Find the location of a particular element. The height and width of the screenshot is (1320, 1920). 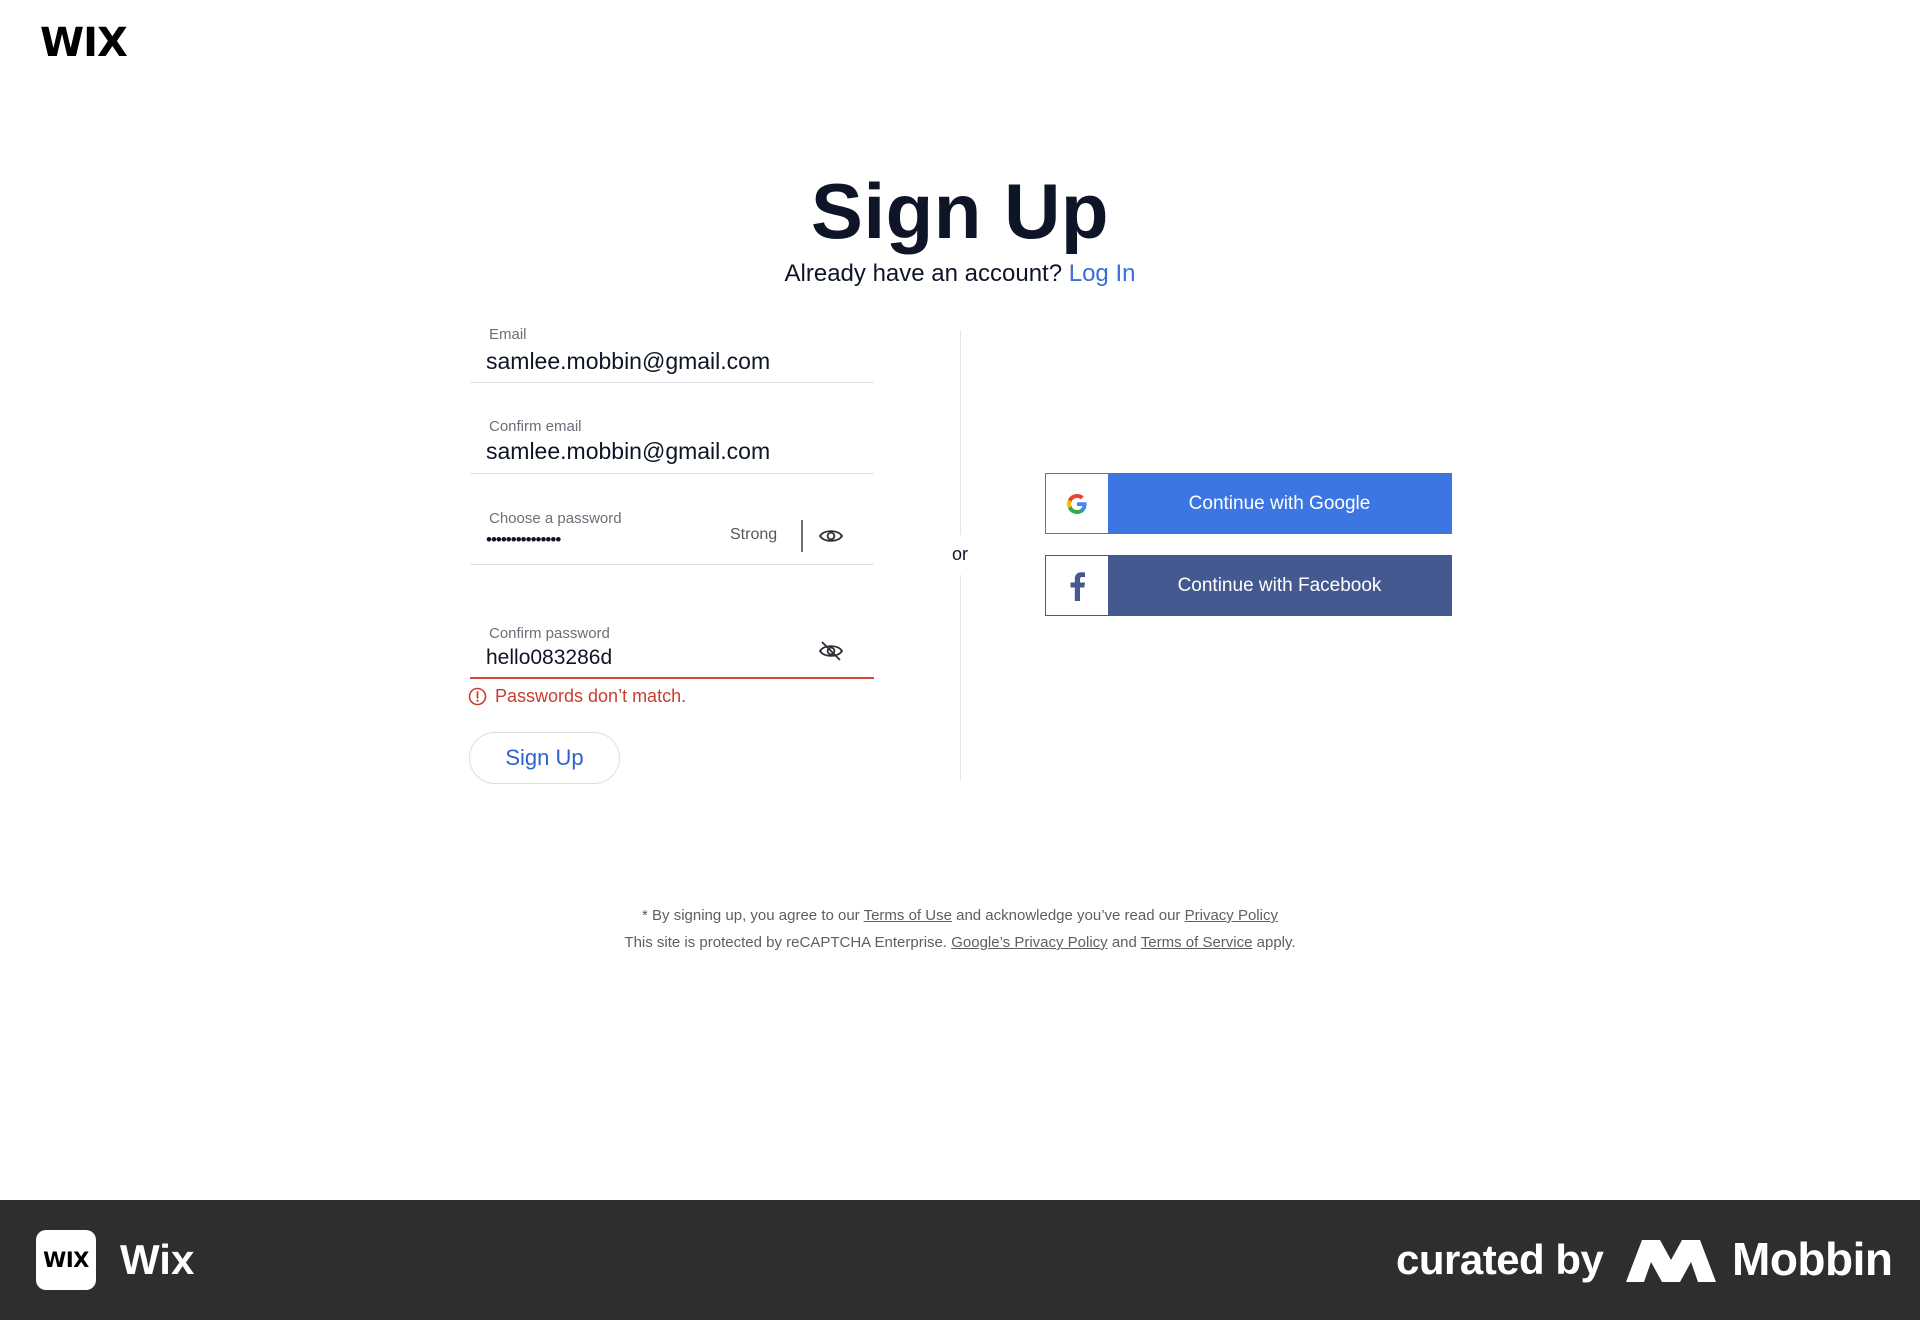

hide-password-icon is located at coordinates (831, 651).